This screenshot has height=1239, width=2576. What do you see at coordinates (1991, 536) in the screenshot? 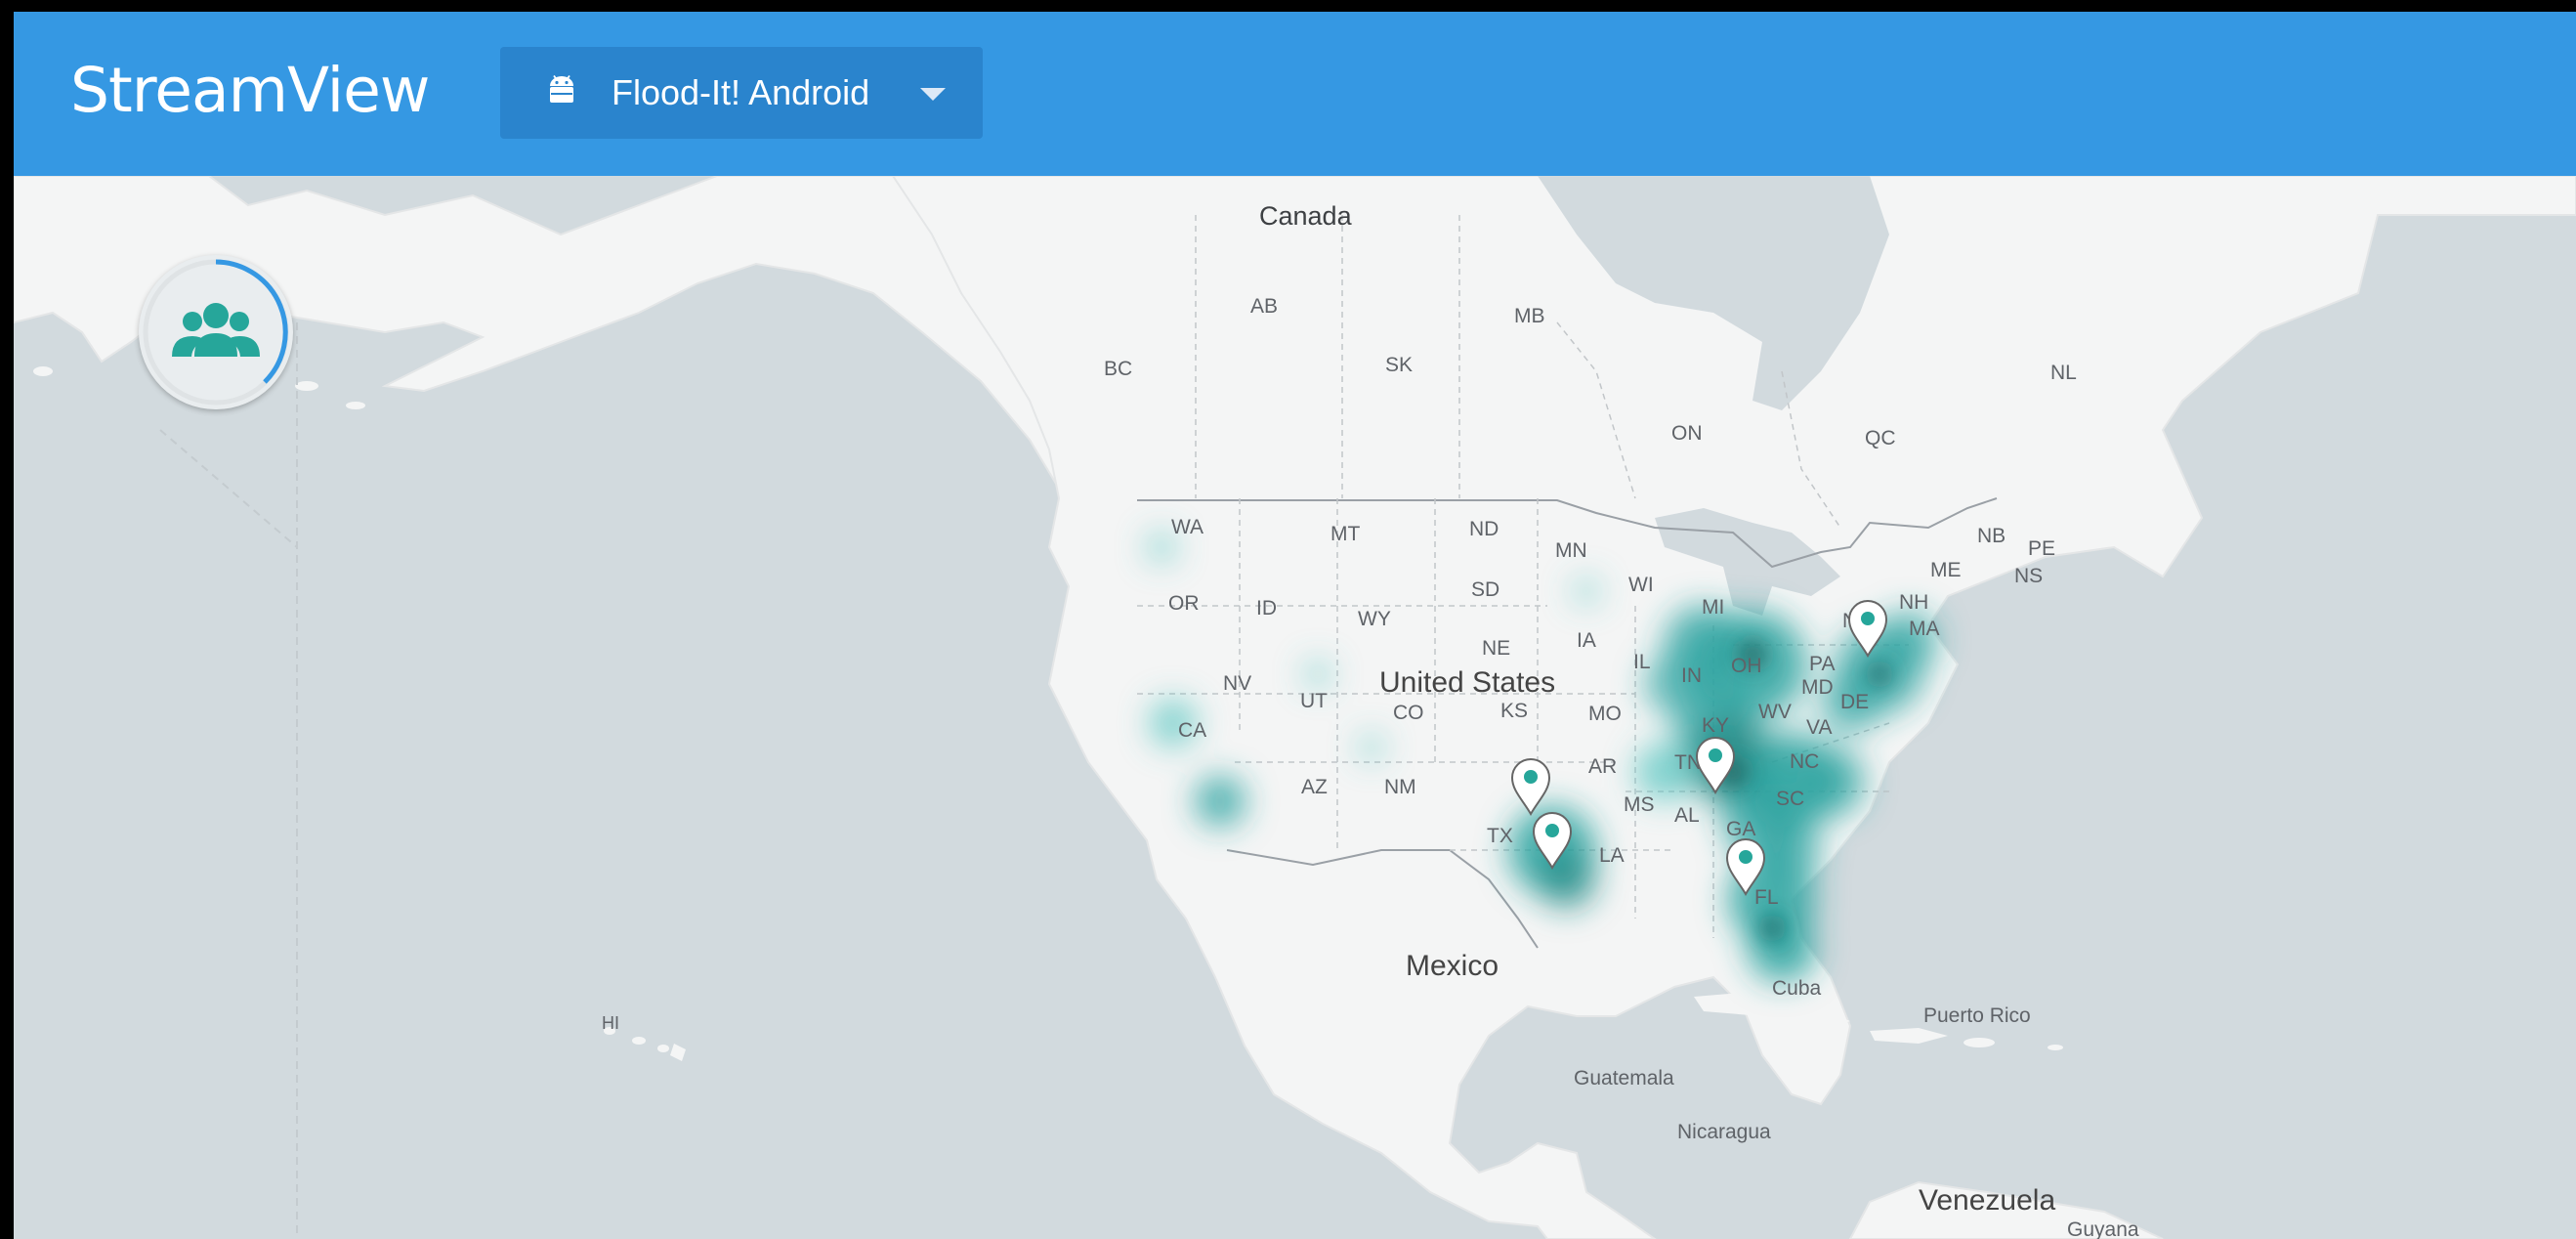
I see `label-nb: NB` at bounding box center [1991, 536].